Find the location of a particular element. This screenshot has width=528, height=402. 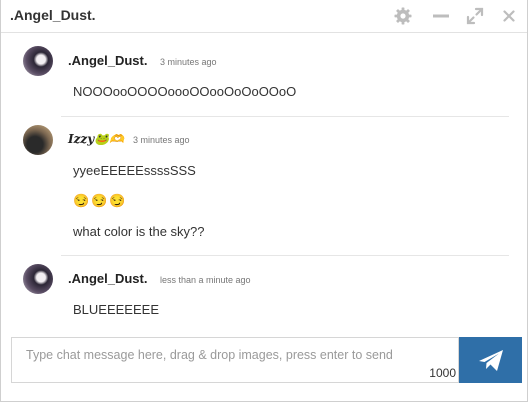

minimize-icon is located at coordinates (441, 16).